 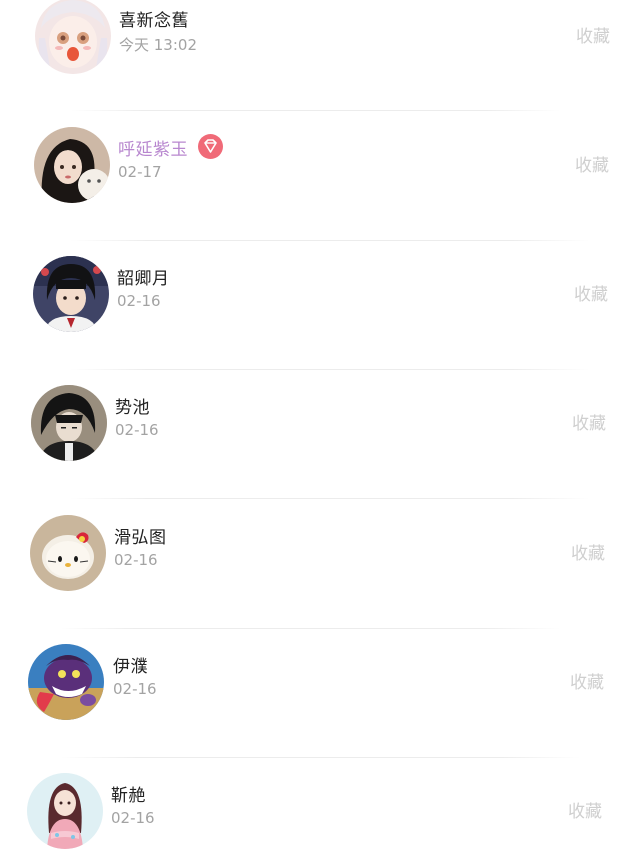 What do you see at coordinates (143, 279) in the screenshot?
I see `user-name: 韶卿月` at bounding box center [143, 279].